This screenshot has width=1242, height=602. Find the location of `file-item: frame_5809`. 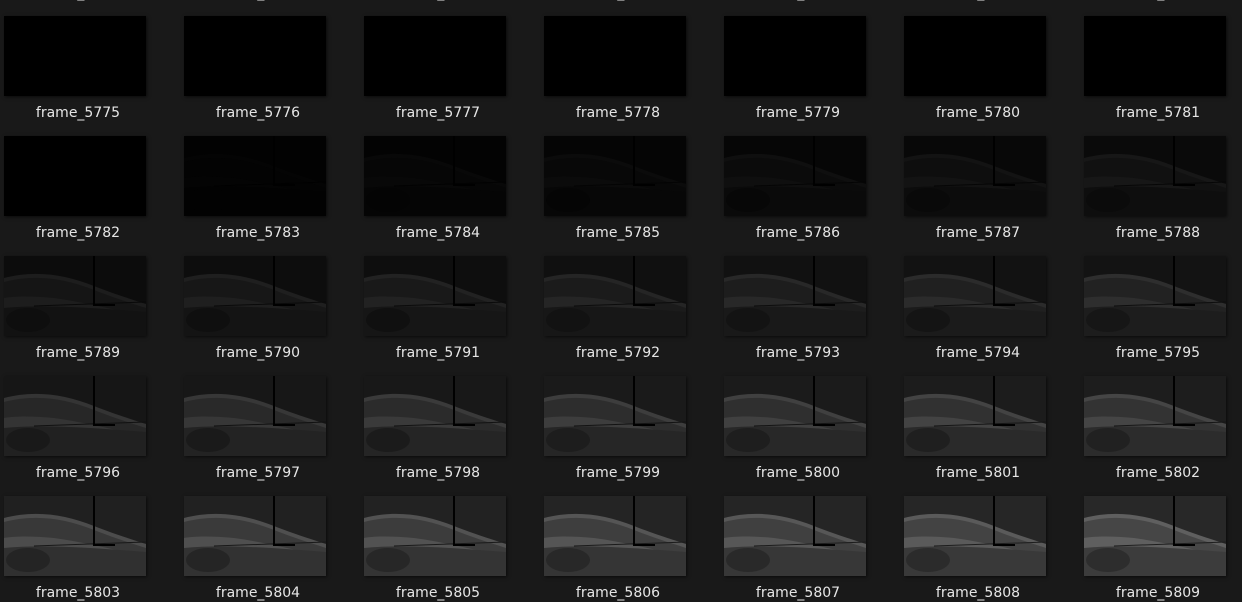

file-item: frame_5809 is located at coordinates (1161, 541).